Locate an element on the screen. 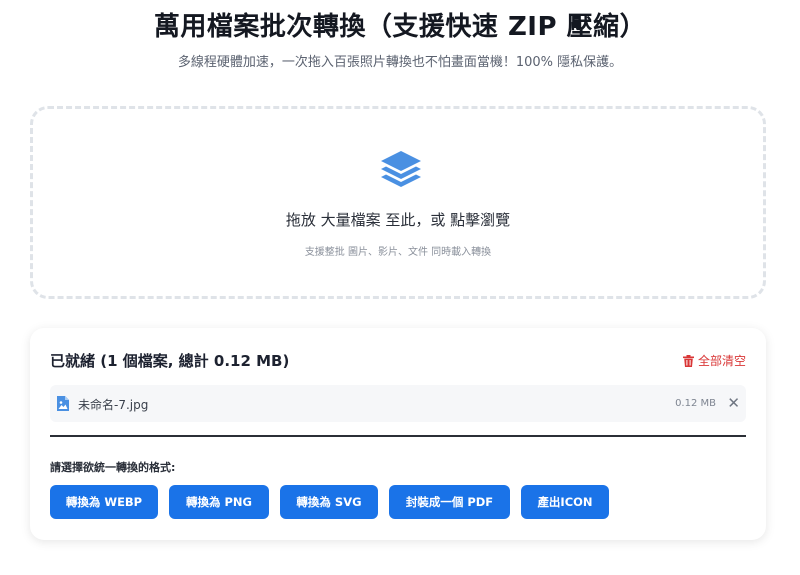  convert-webp-button: 轉換為 WEBP is located at coordinates (104, 502).